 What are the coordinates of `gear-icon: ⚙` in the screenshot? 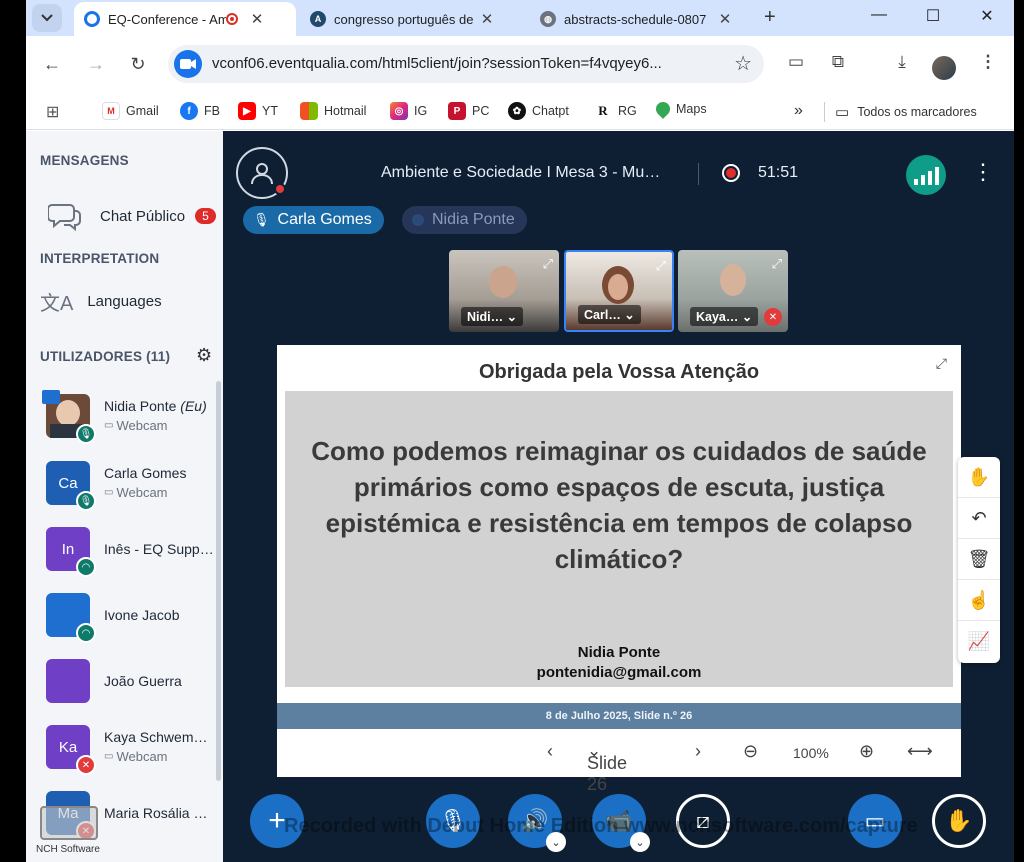 It's located at (204, 355).